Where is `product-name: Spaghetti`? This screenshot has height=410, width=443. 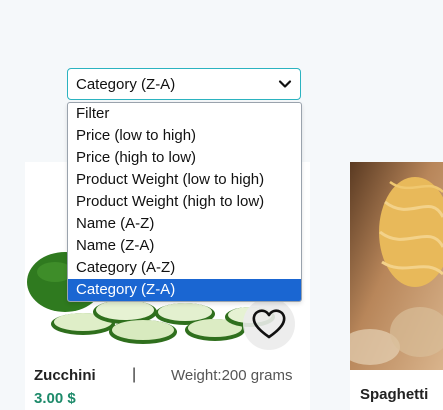 product-name: Spaghetti is located at coordinates (394, 394).